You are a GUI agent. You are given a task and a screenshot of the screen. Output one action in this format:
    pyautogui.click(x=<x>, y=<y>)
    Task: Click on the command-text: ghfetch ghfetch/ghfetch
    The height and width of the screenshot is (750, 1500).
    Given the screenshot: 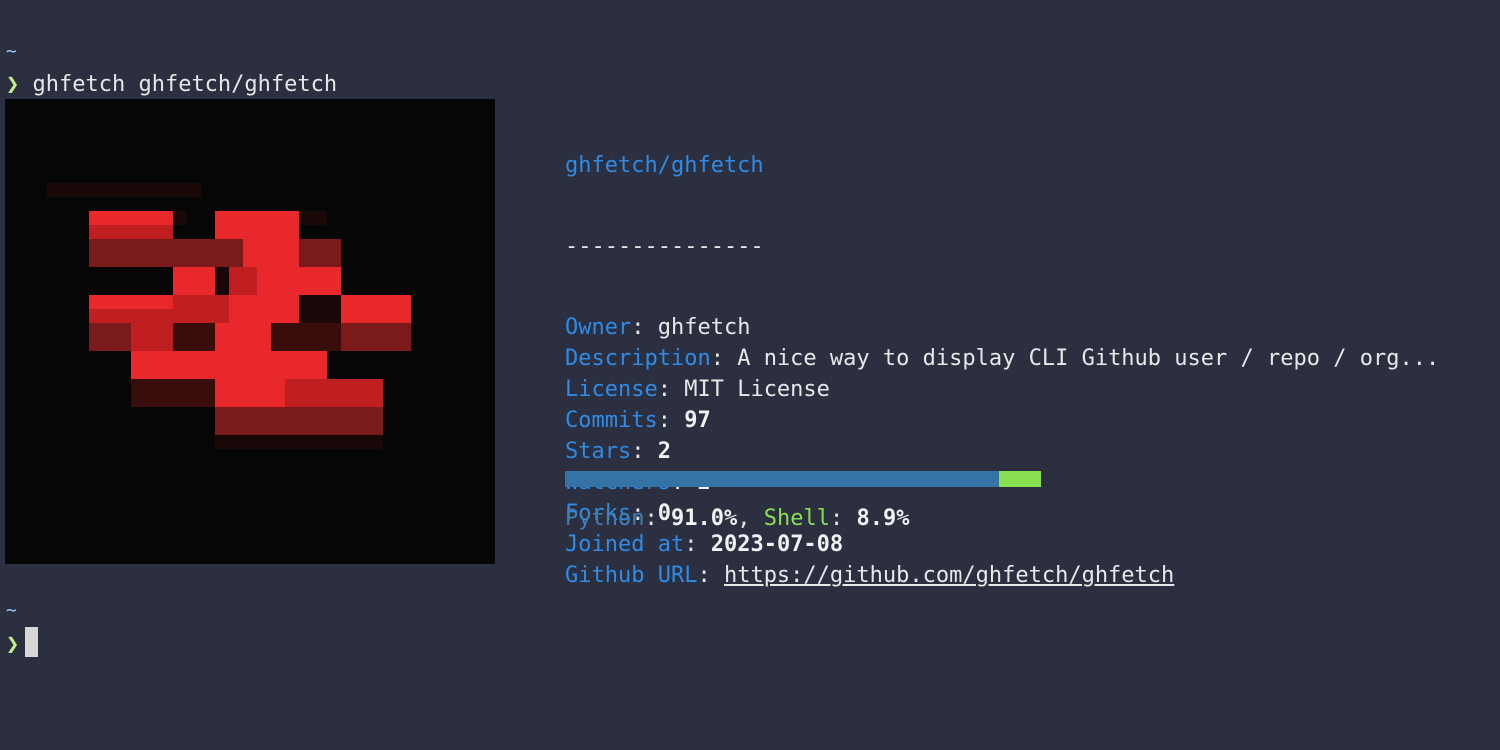 What is the action you would take?
    pyautogui.click(x=185, y=84)
    